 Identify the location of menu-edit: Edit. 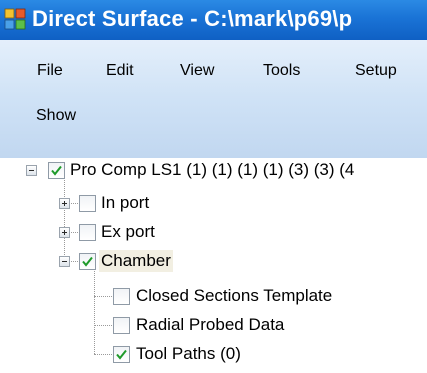
(120, 71).